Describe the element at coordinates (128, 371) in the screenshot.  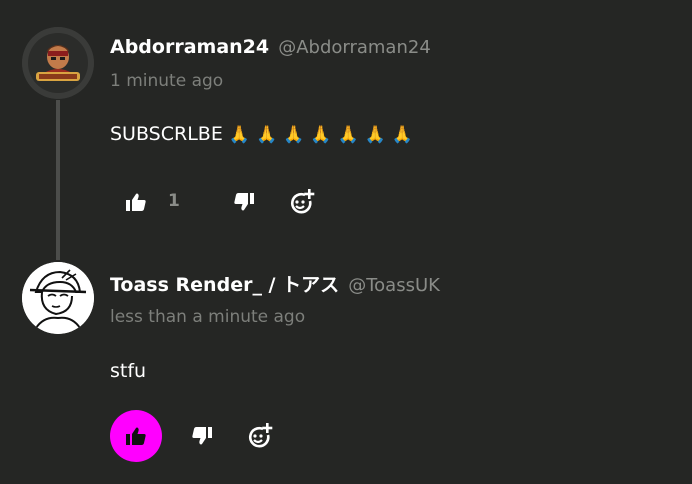
I see `comment-text: stfu` at that location.